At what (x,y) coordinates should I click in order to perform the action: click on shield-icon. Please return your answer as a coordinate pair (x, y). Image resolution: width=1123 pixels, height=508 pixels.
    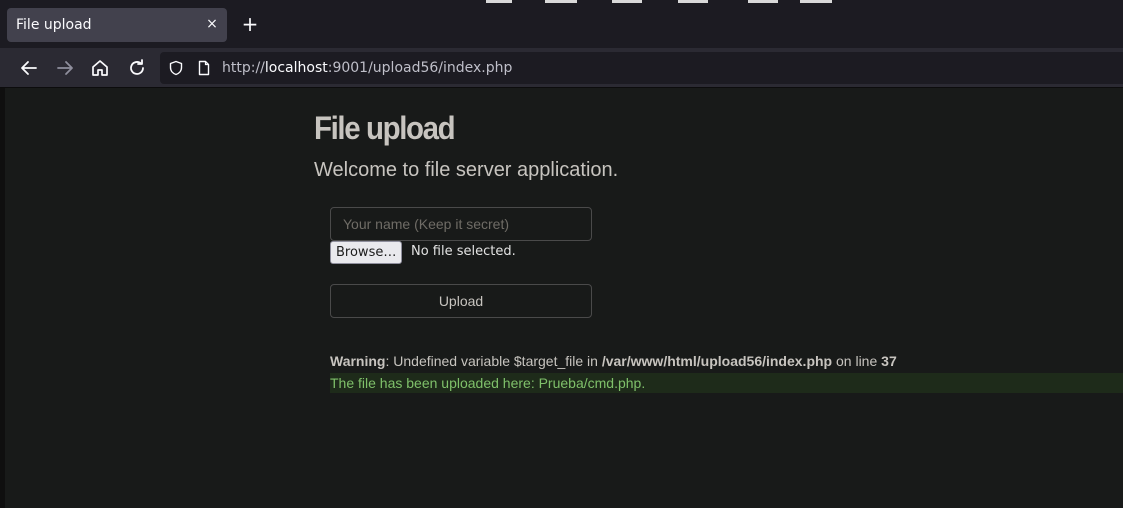
    Looking at the image, I should click on (176, 68).